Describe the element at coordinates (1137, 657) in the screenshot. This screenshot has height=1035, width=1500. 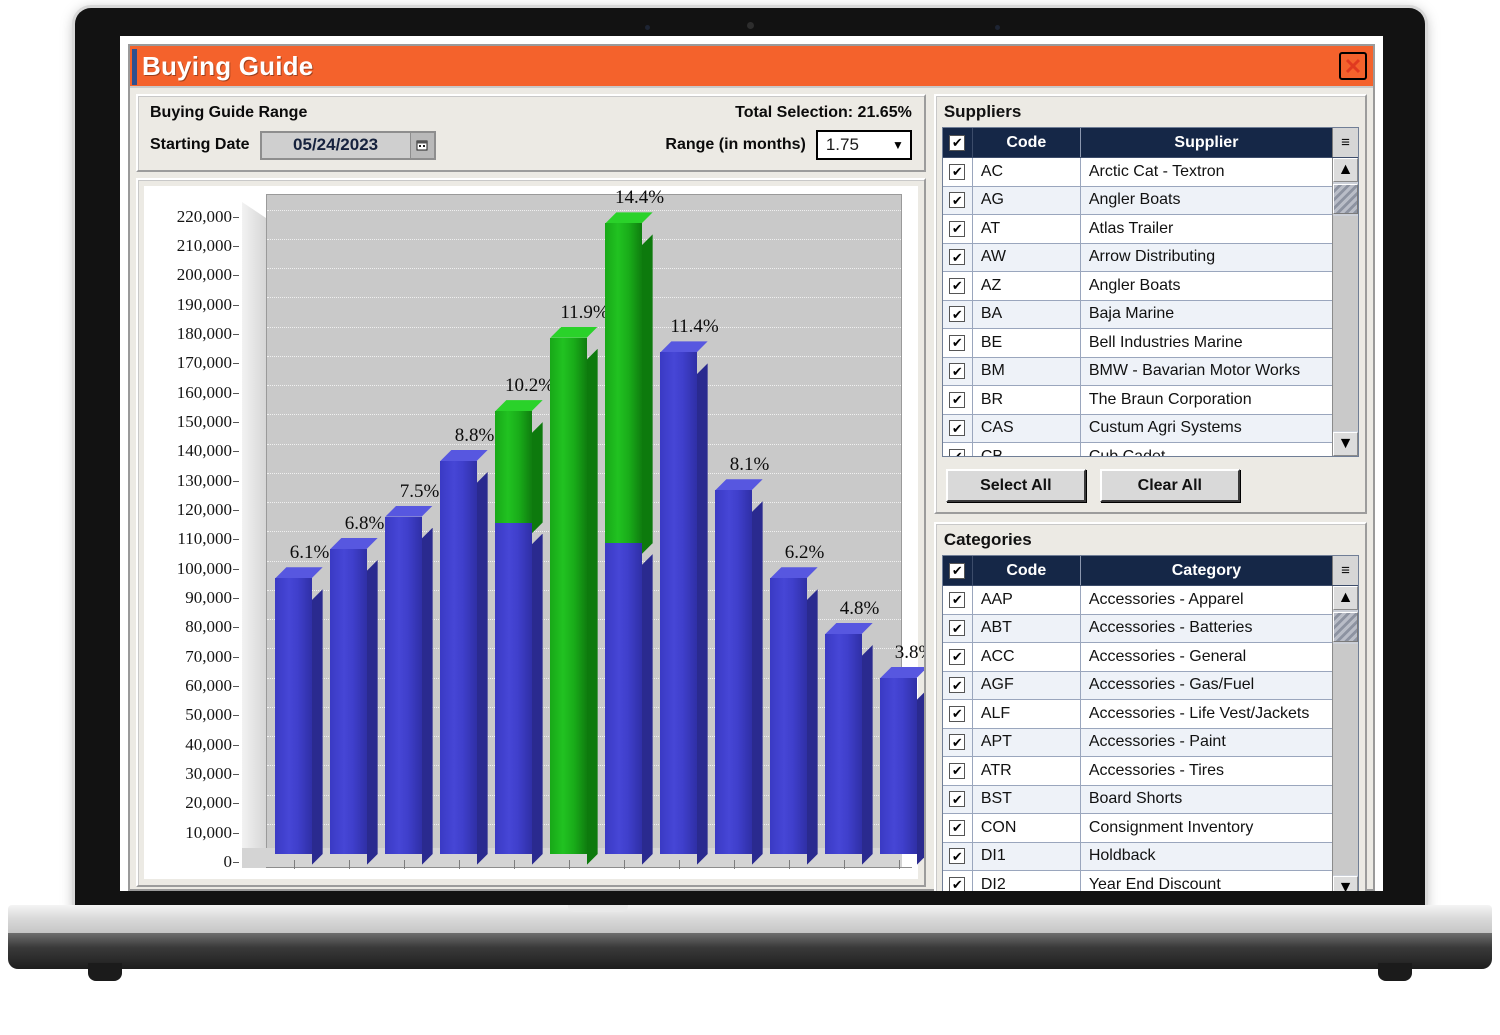
I see `table-row: ✔ ACC Accessories - General` at that location.